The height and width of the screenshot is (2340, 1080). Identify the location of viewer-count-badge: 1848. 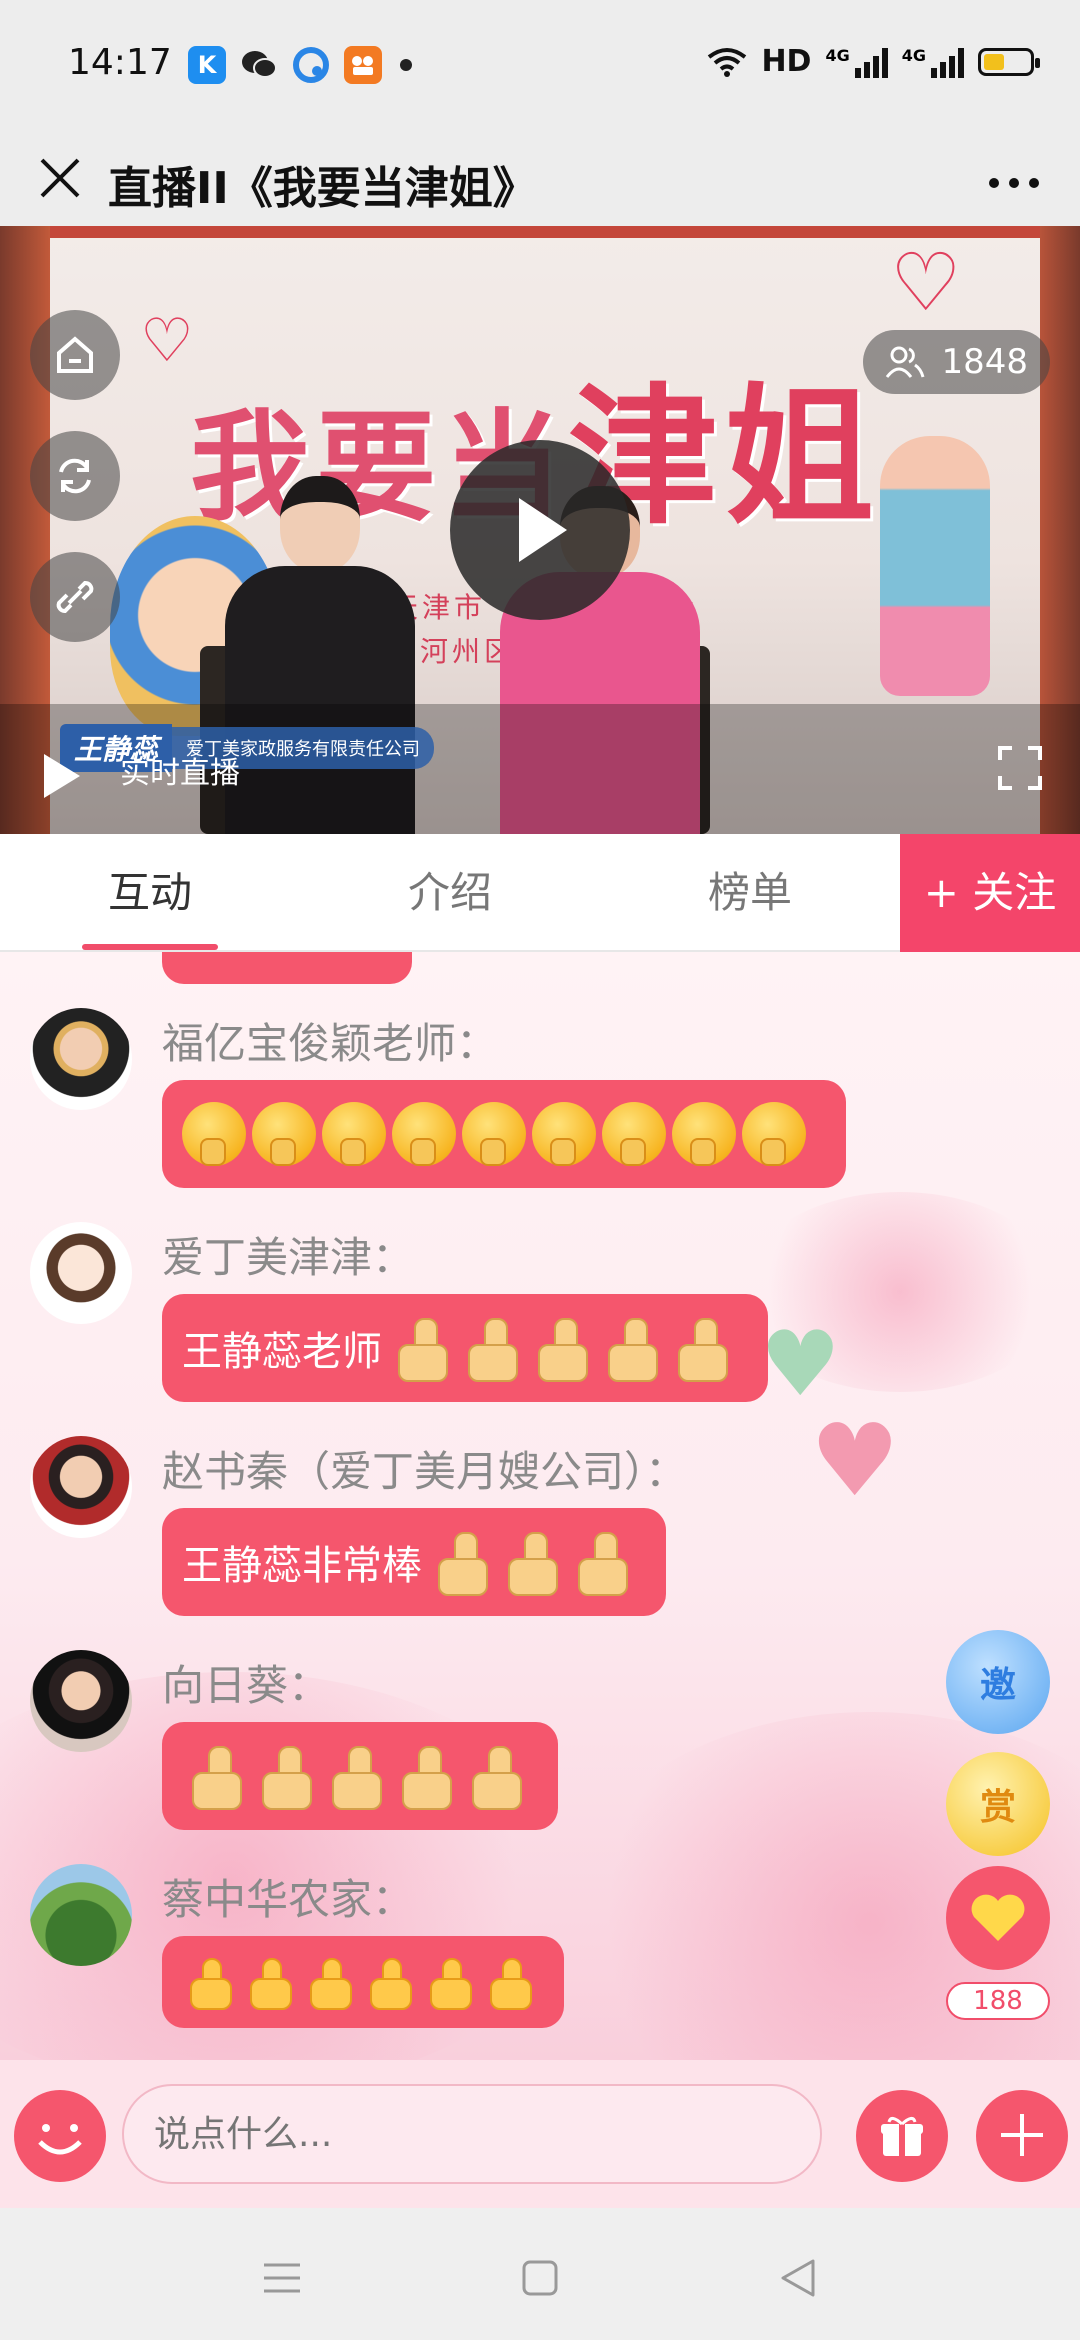
(956, 362).